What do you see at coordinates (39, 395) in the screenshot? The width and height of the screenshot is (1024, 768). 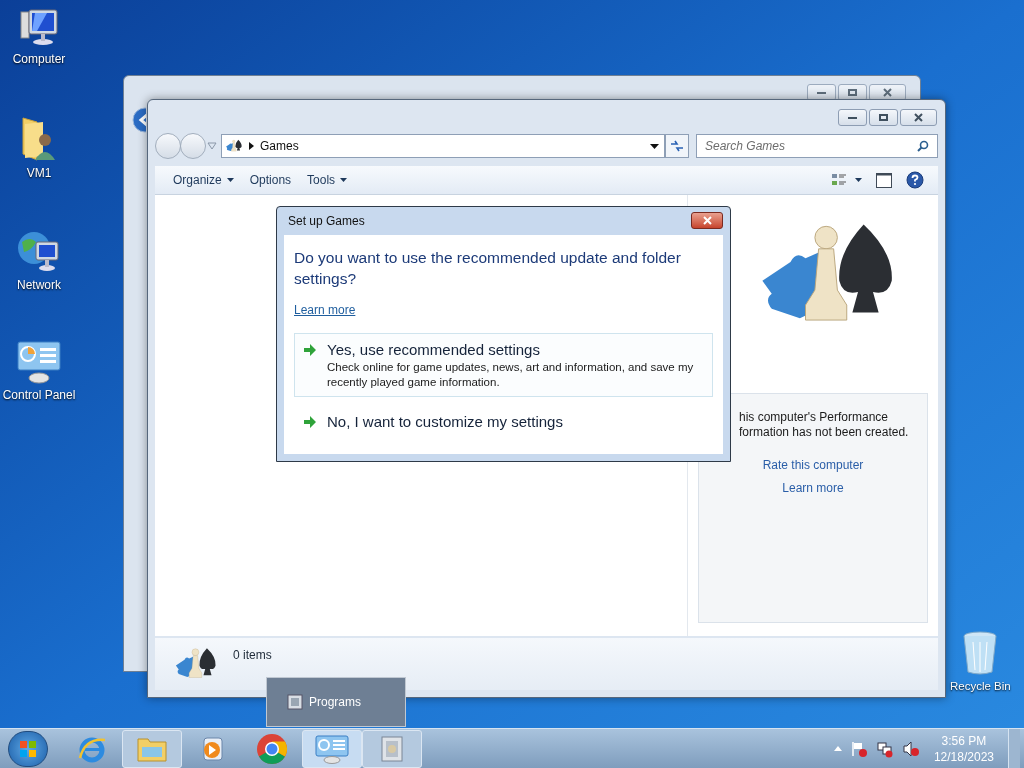 I see `desktop-icon-label: Control Panel` at bounding box center [39, 395].